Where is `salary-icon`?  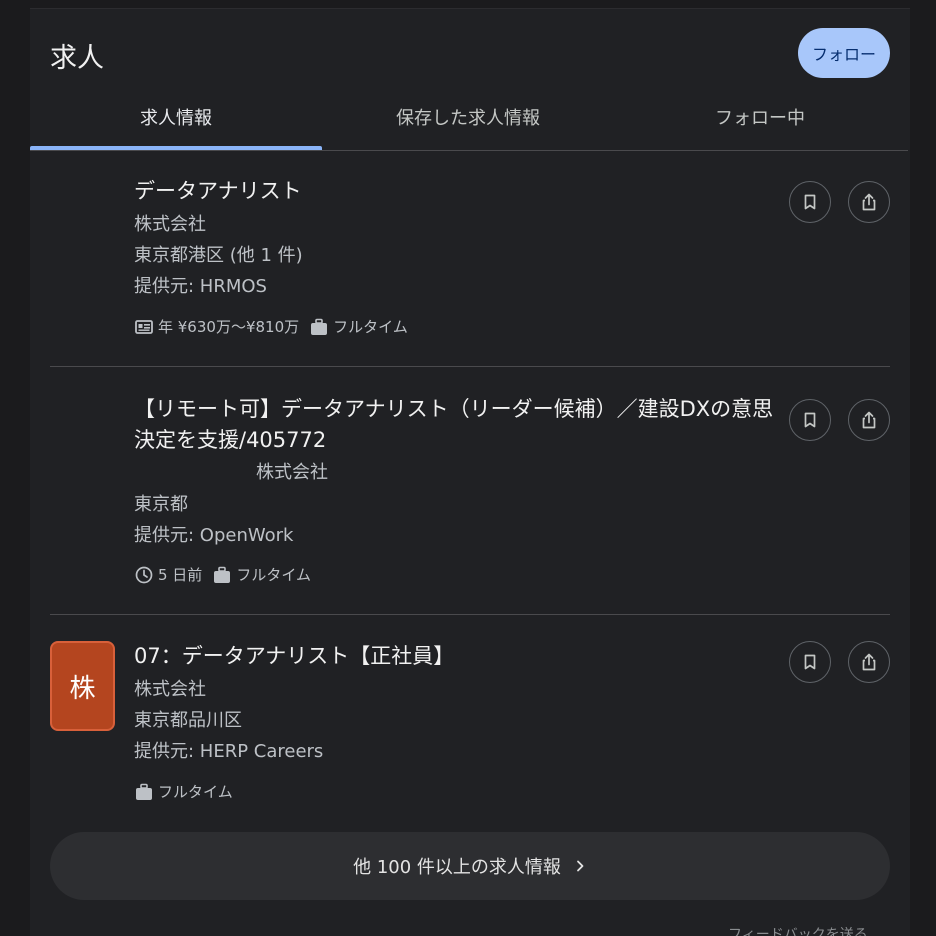 salary-icon is located at coordinates (144, 327).